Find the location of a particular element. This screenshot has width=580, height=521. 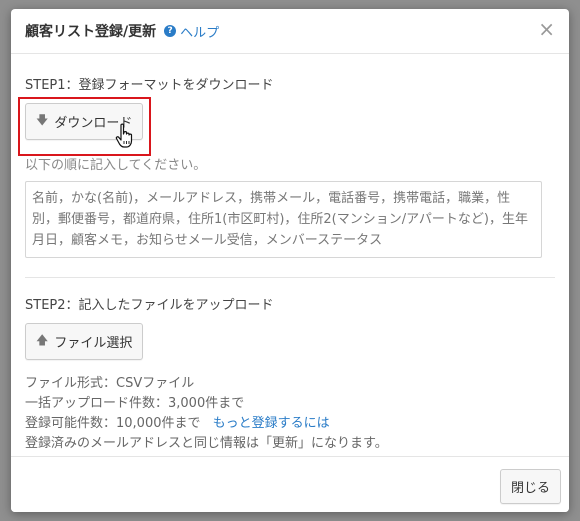

help-label: ヘルプ is located at coordinates (200, 33).